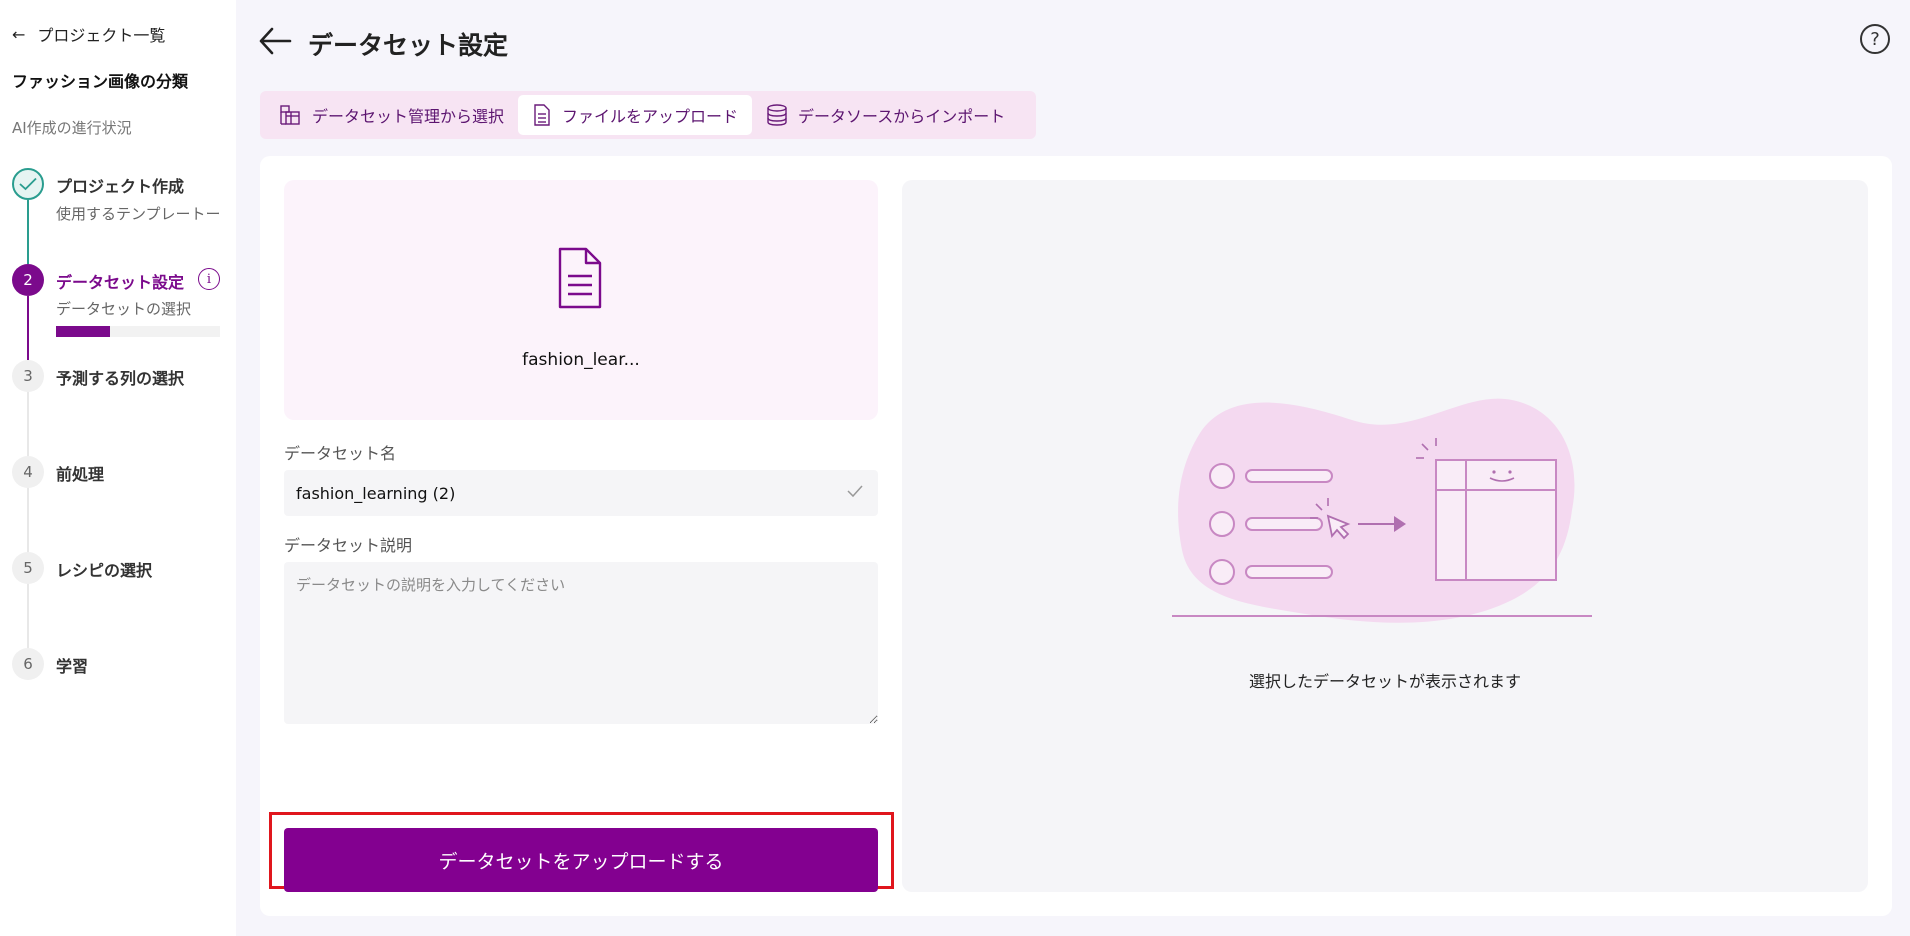 This screenshot has height=936, width=1910. What do you see at coordinates (28, 472) in the screenshot?
I see `step-4-number: 4` at bounding box center [28, 472].